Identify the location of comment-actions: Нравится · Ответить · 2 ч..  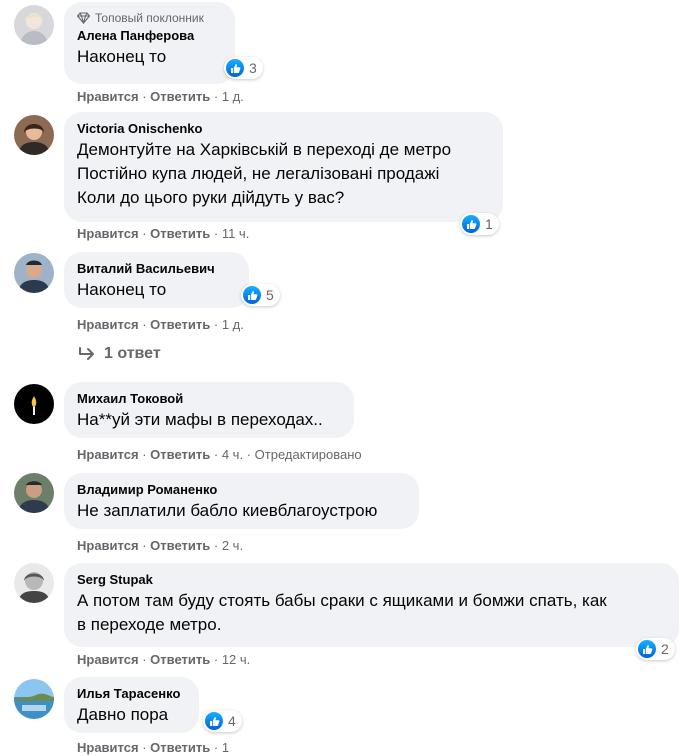
(160, 545).